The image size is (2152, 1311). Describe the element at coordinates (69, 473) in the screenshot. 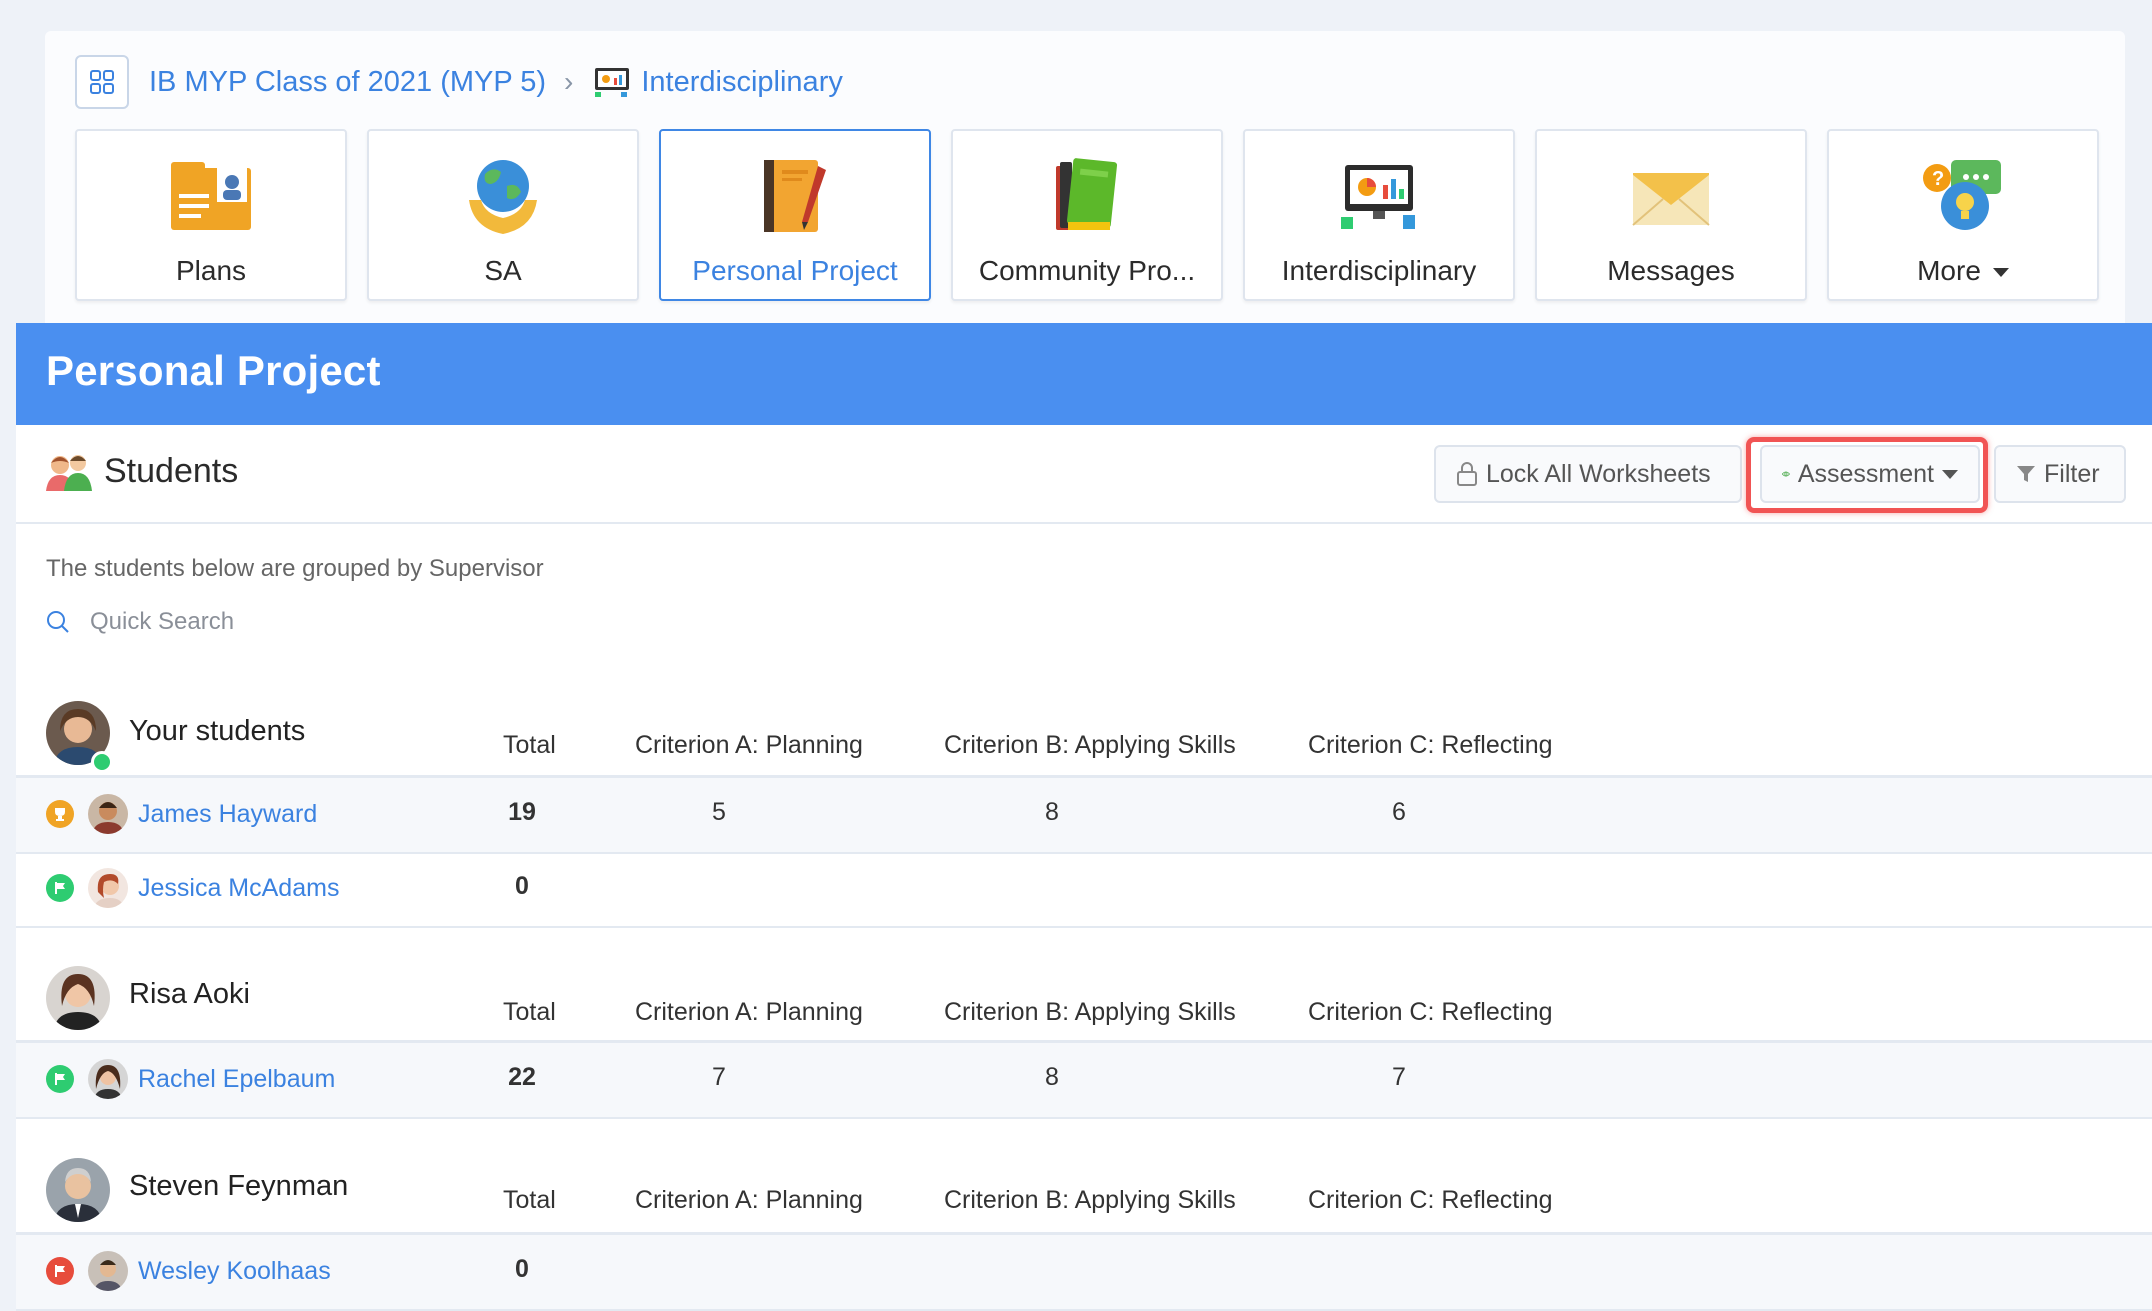

I see `students-icon` at that location.